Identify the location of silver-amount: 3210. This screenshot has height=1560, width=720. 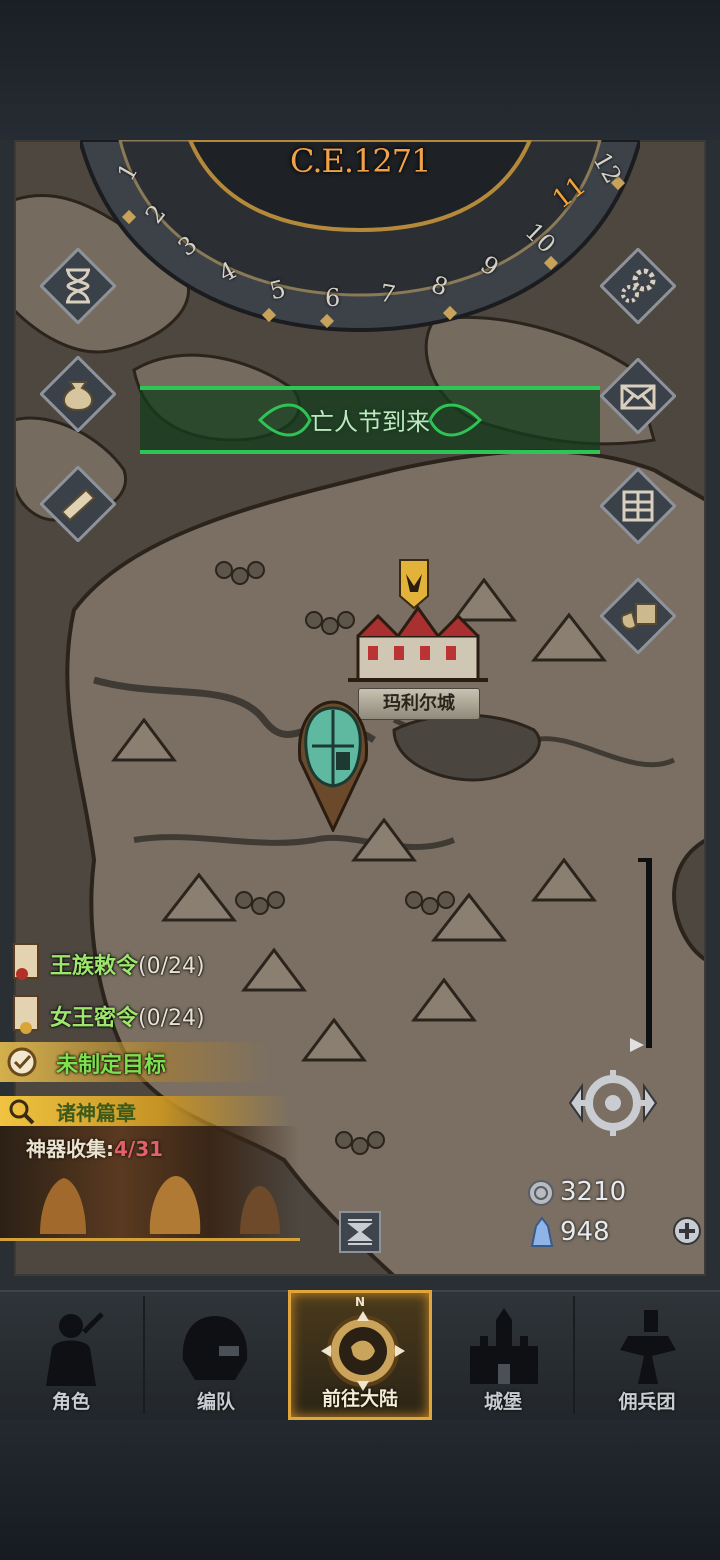
(593, 1192).